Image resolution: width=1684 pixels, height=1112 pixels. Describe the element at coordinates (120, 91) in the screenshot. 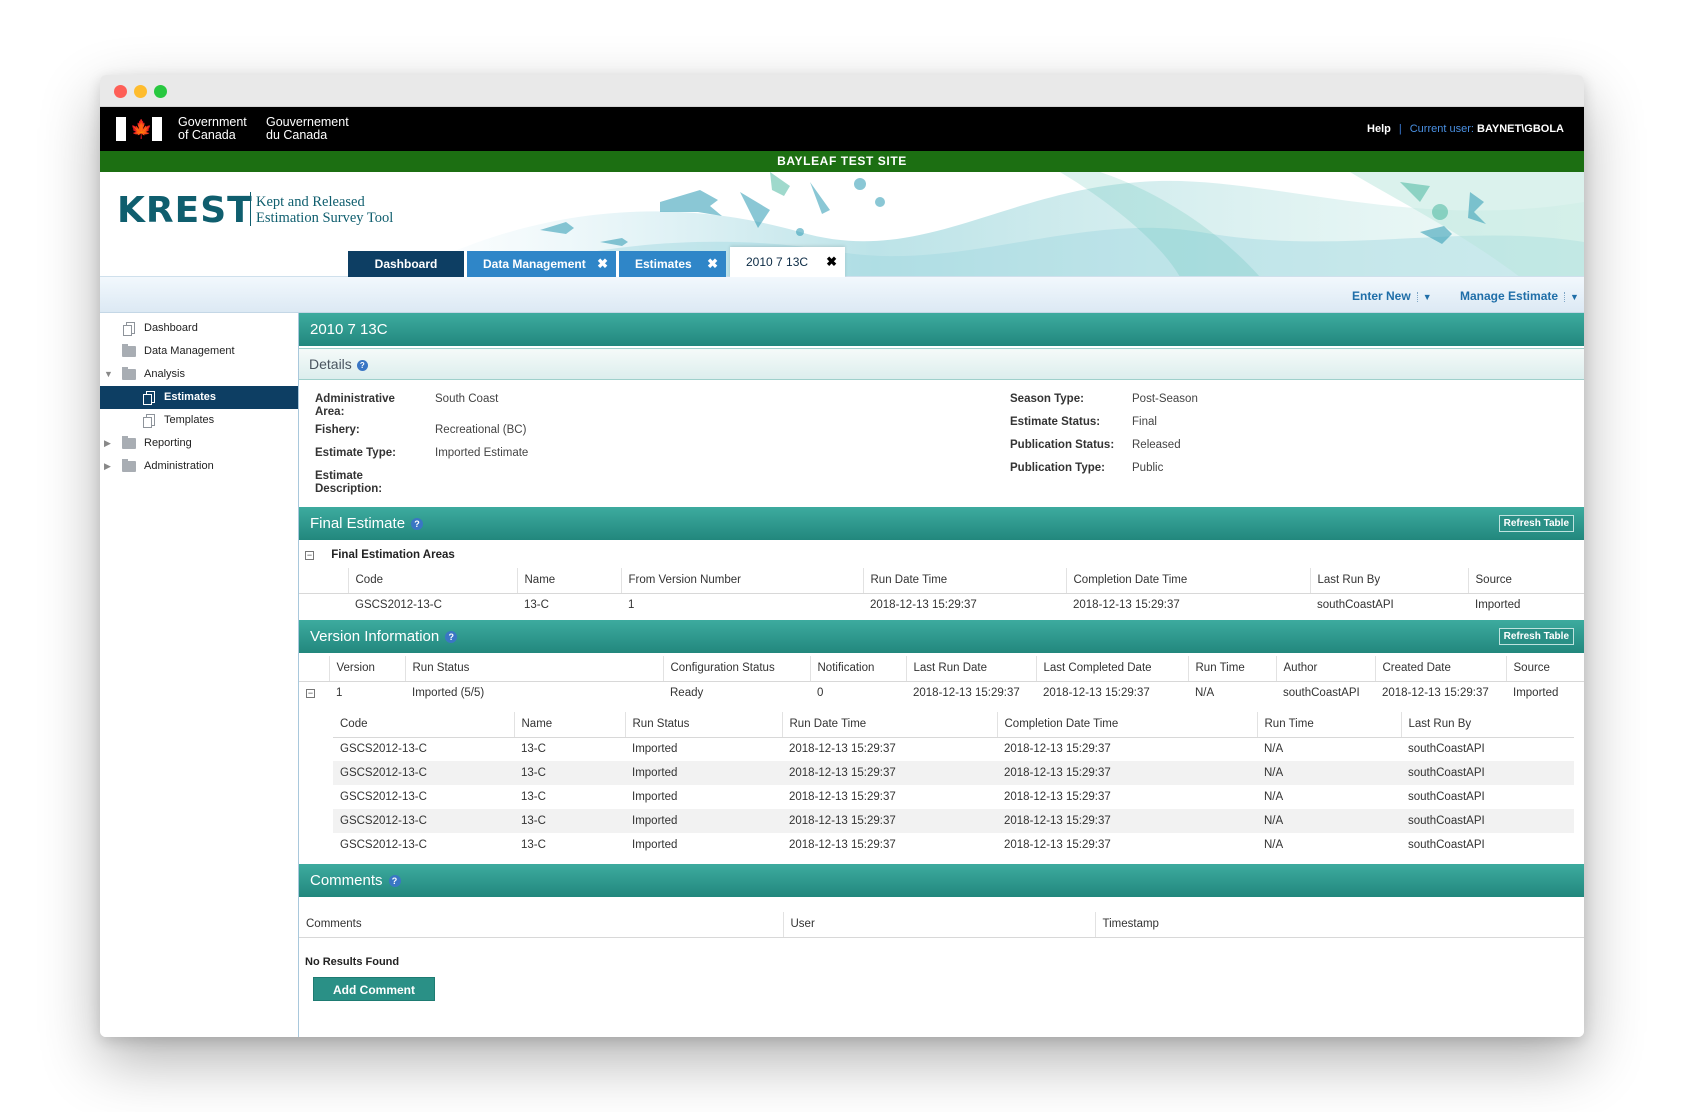

I see `close-window-button` at that location.